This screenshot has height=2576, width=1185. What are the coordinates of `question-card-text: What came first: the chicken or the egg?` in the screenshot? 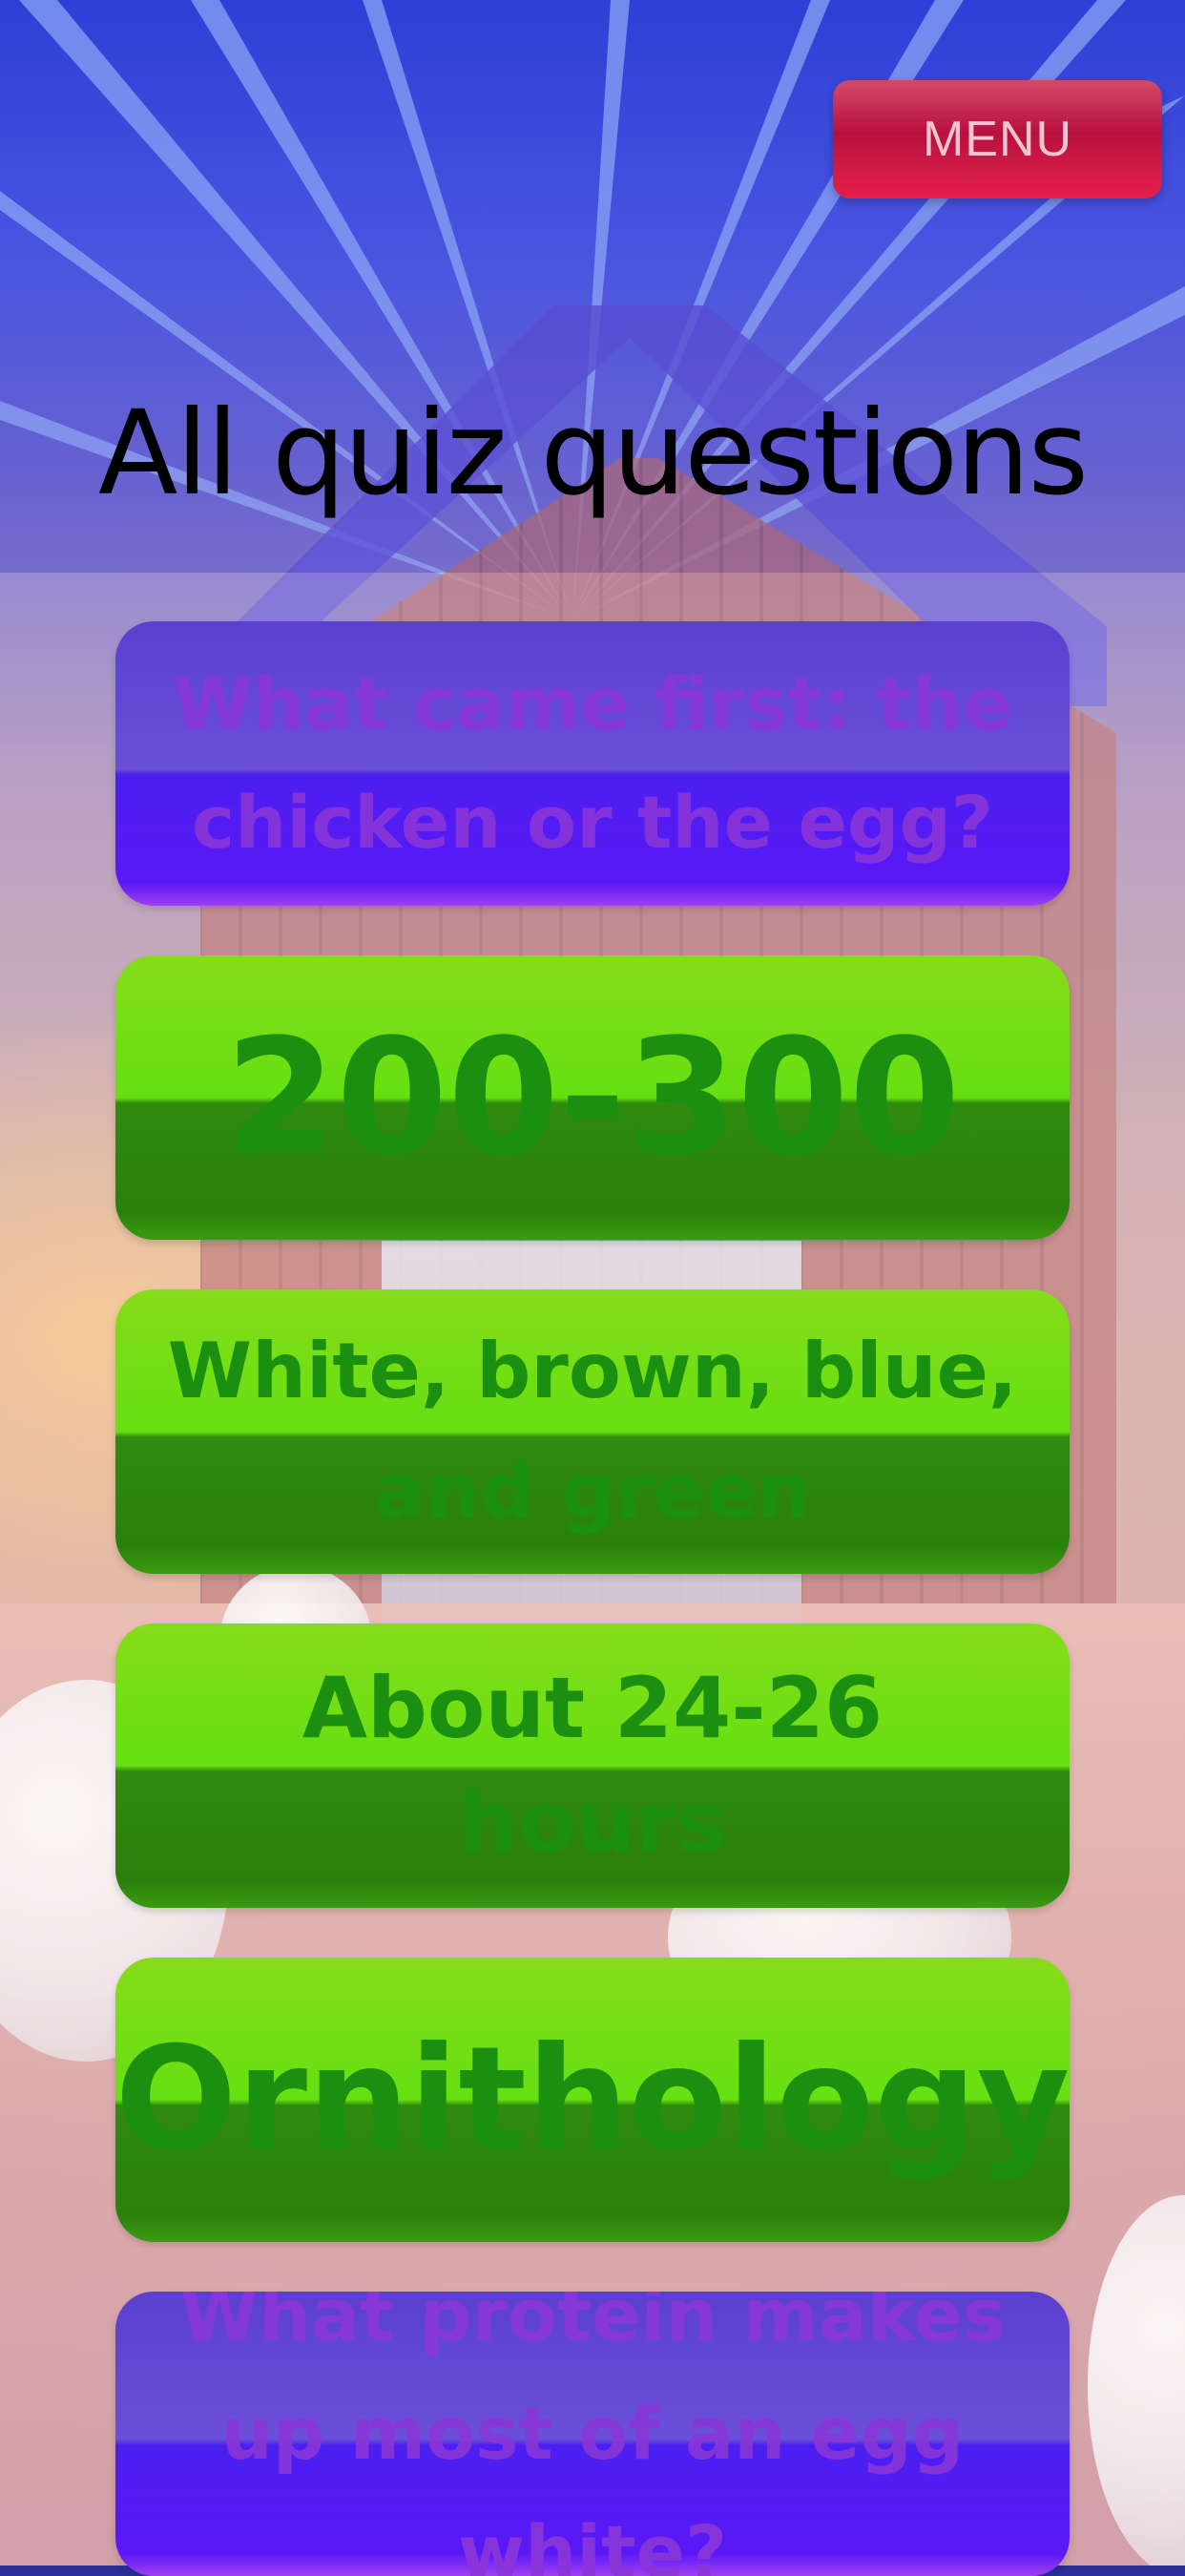 It's located at (592, 763).